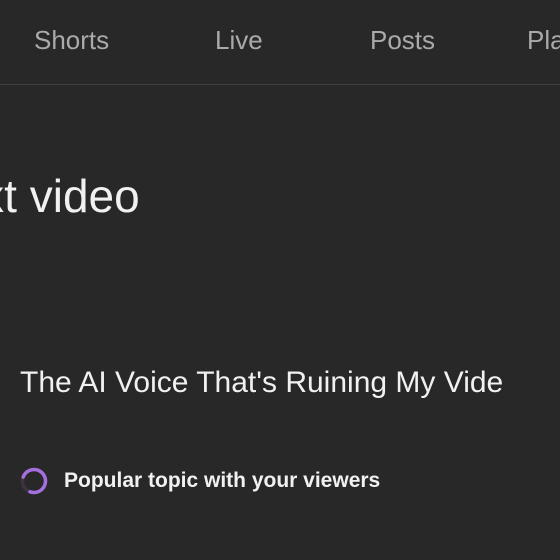 Image resolution: width=560 pixels, height=560 pixels. Describe the element at coordinates (71, 40) in the screenshot. I see `tab-shorts: Shorts` at that location.